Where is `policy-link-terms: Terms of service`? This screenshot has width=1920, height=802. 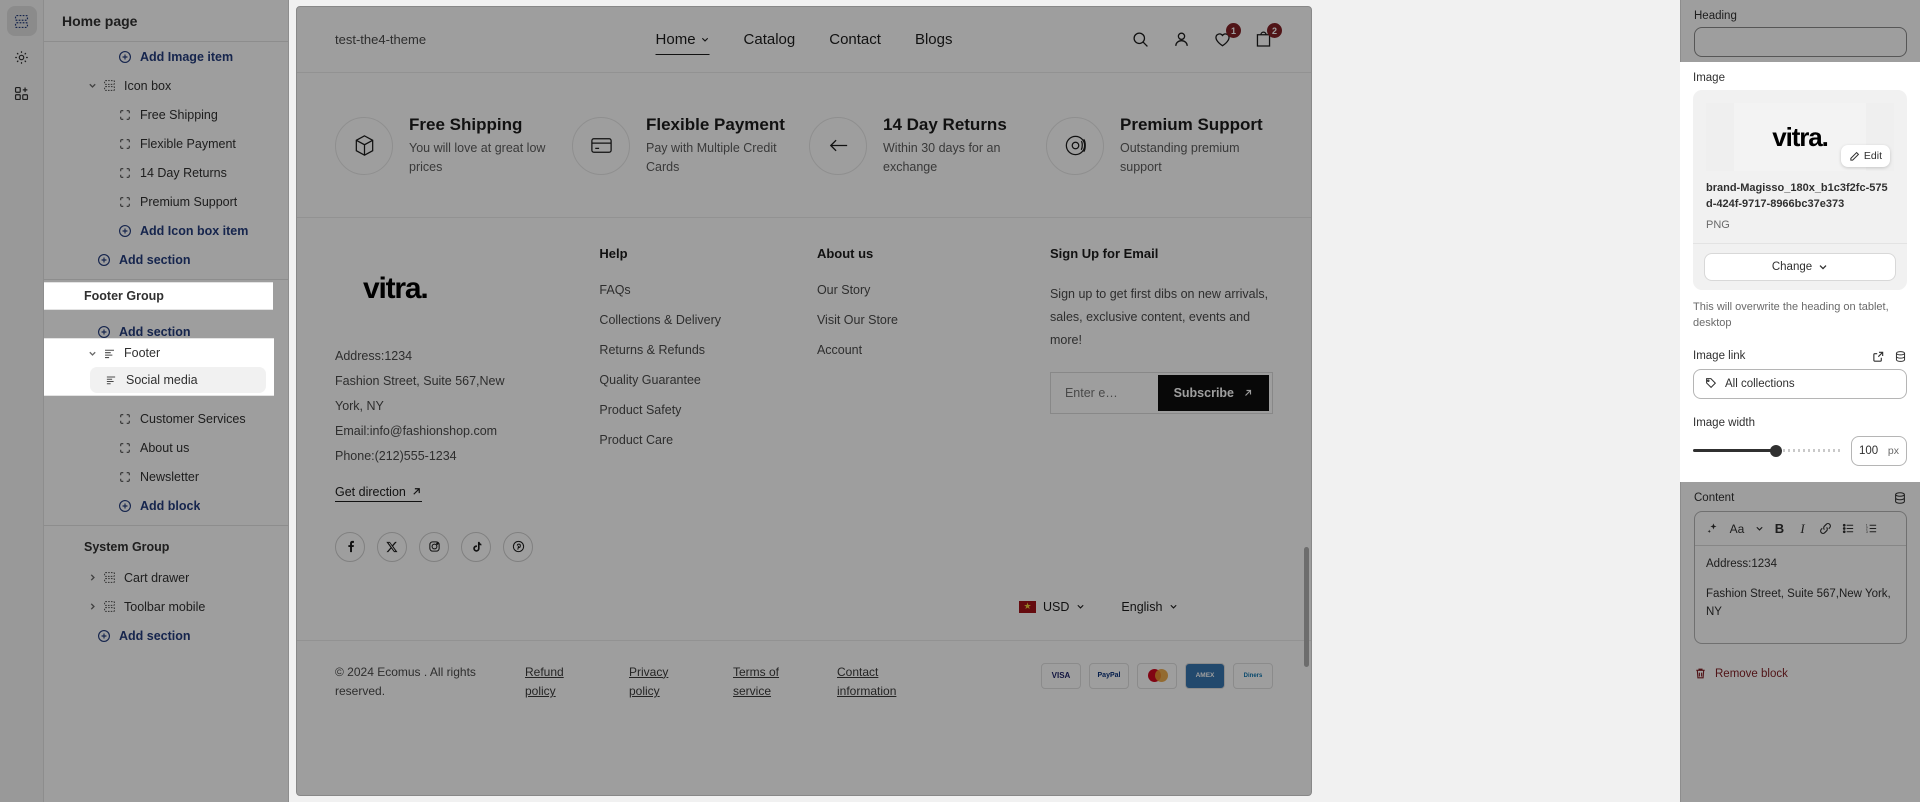
policy-link-terms: Terms of service is located at coordinates (764, 683).